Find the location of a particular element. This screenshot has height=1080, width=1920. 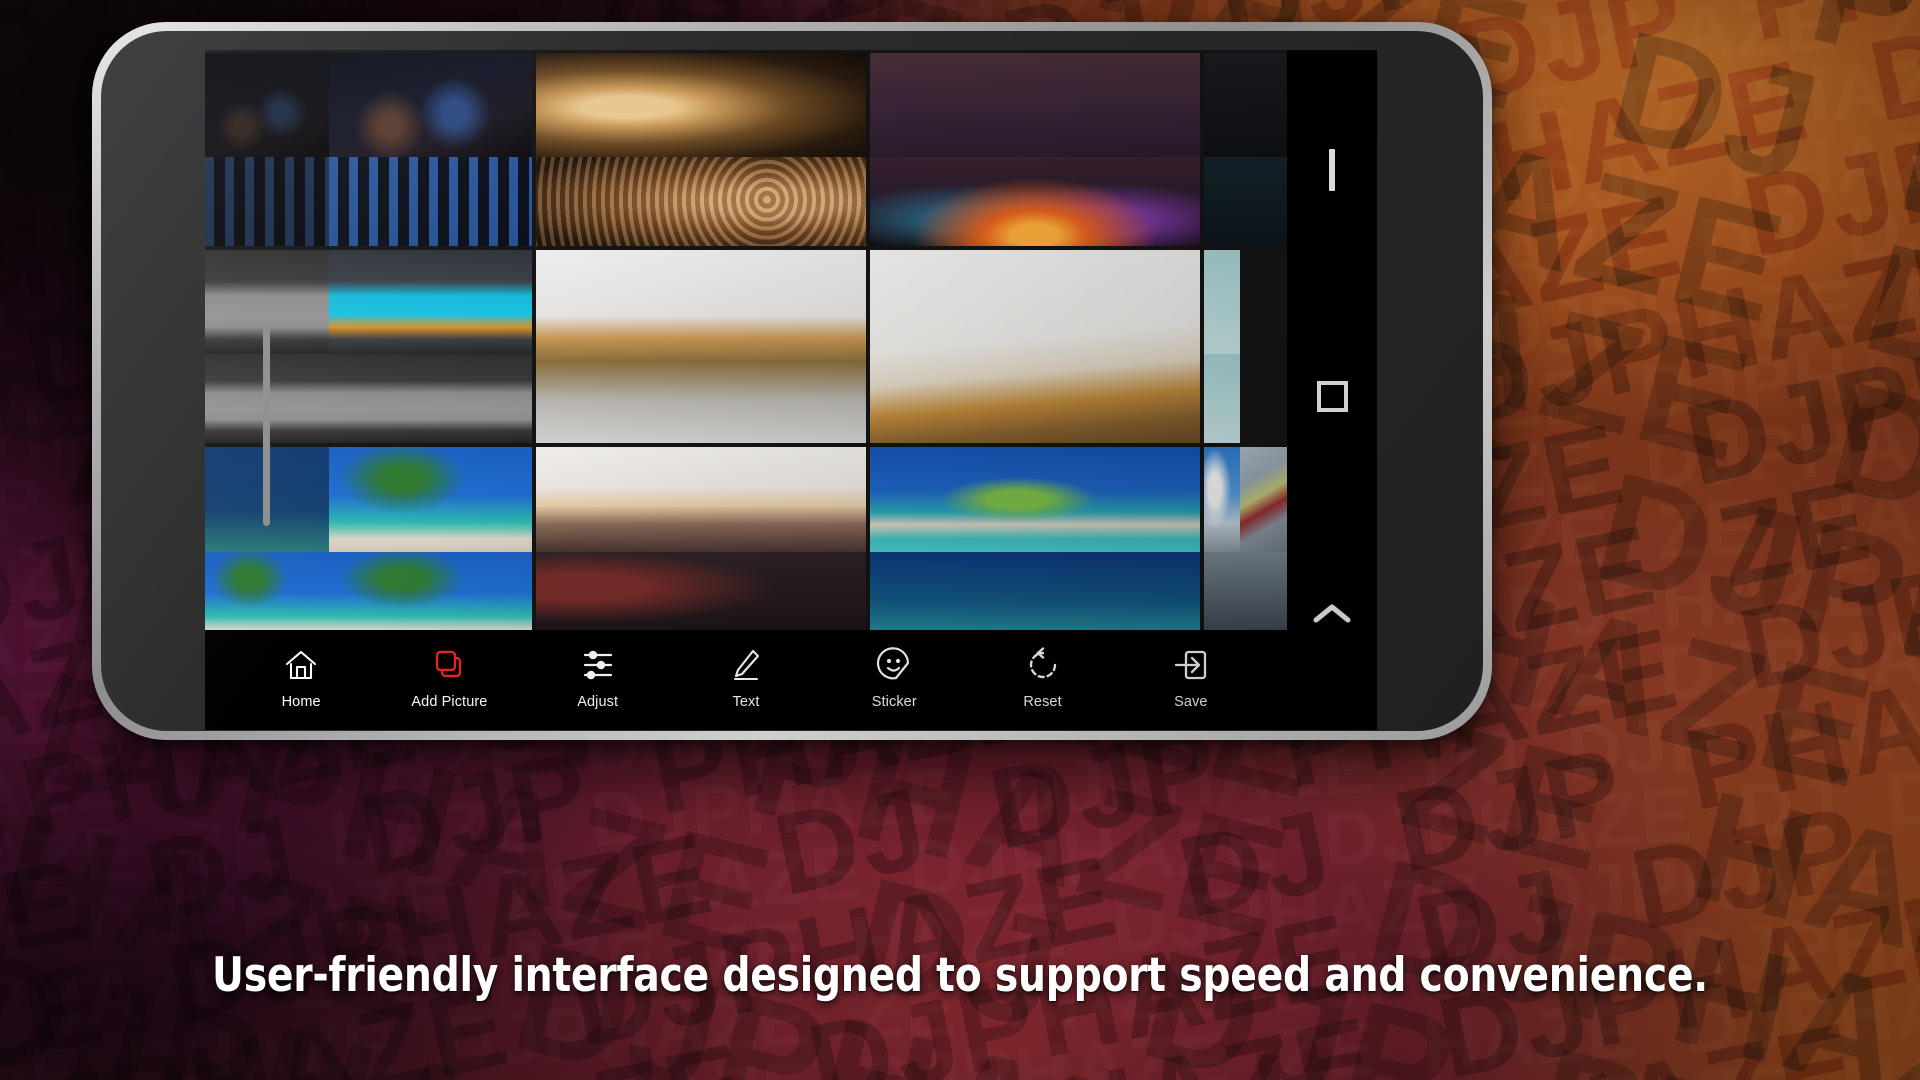

collage-cell-sky-plane is located at coordinates (1251, 544).